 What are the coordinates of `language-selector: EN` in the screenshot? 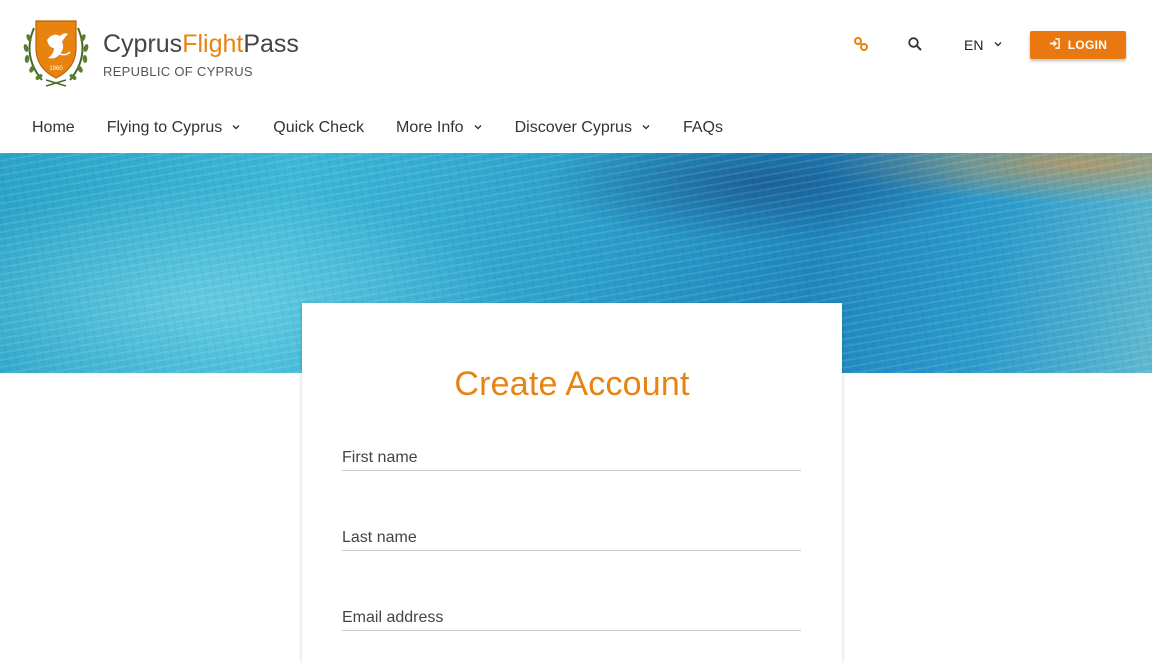 It's located at (983, 45).